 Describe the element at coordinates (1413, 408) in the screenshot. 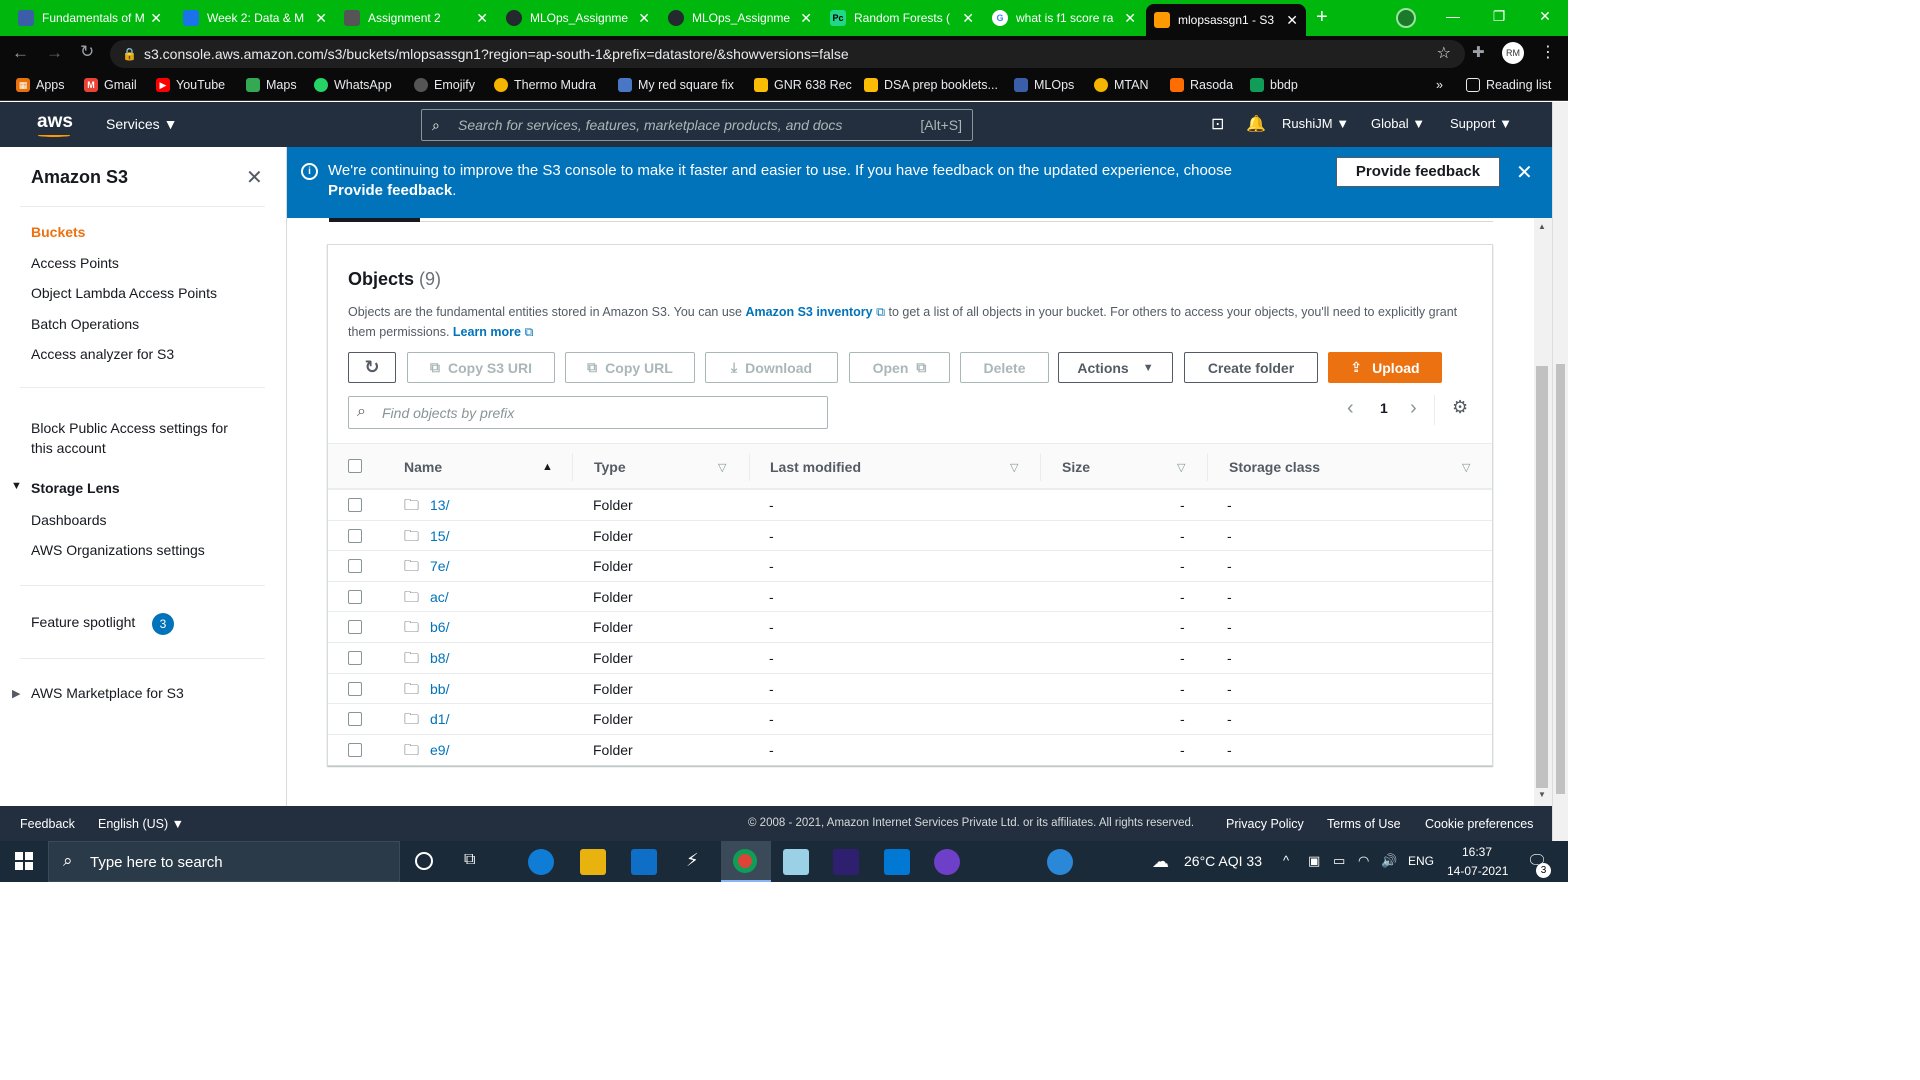

I see `next-page-icon: ›` at that location.